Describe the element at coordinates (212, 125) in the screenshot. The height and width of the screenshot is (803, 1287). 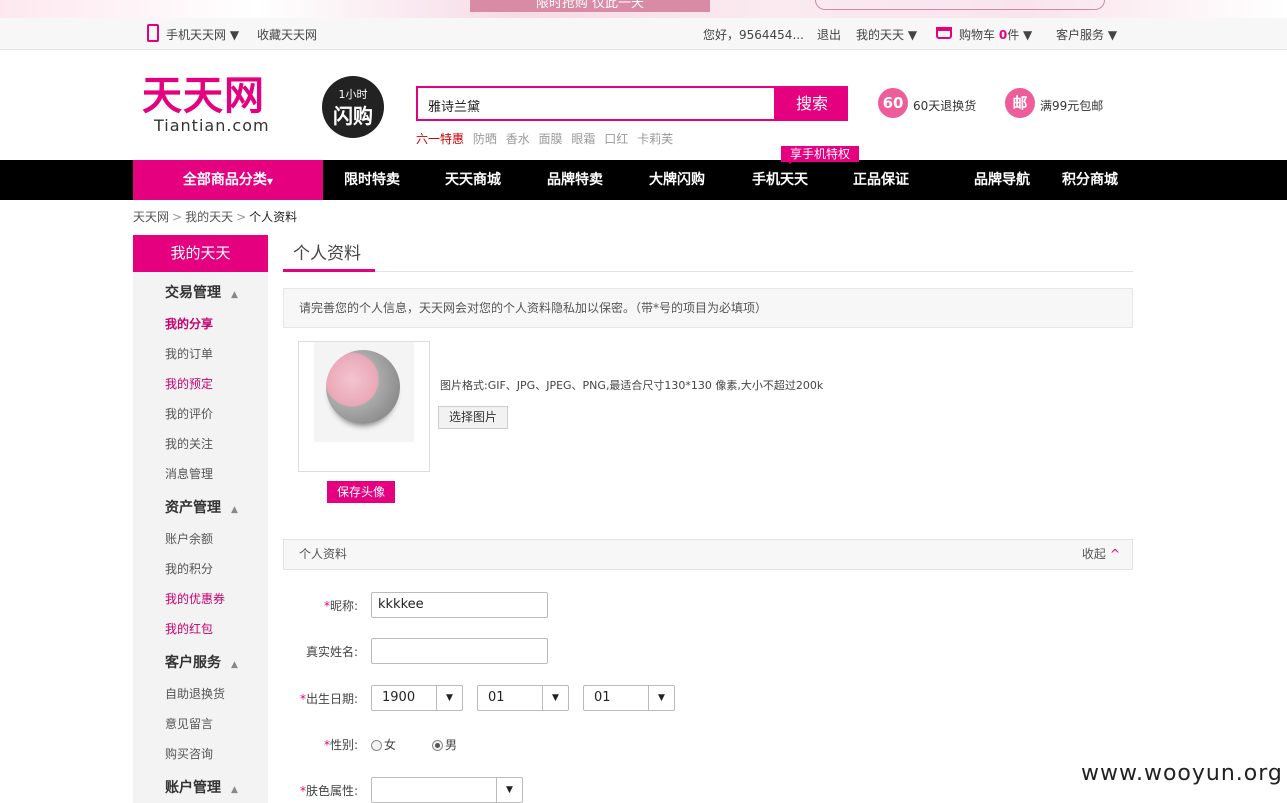
I see `site-logo-sub: Tiantian.com` at that location.